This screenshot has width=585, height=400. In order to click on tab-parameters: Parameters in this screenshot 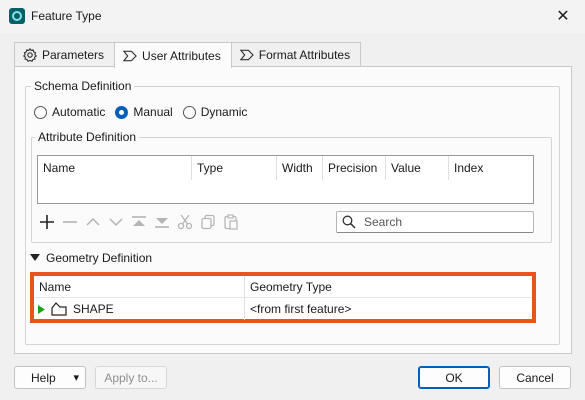, I will do `click(65, 54)`.